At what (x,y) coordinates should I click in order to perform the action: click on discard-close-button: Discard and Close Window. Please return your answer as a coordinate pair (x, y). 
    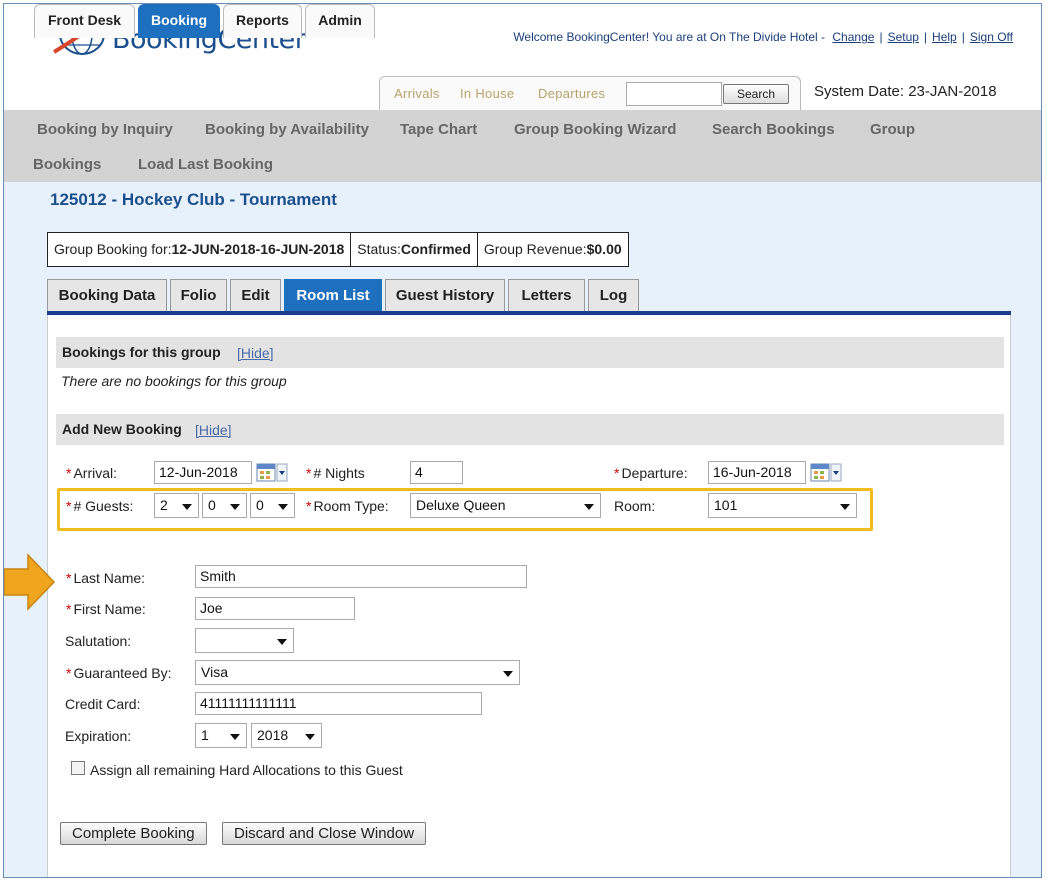
    Looking at the image, I should click on (324, 833).